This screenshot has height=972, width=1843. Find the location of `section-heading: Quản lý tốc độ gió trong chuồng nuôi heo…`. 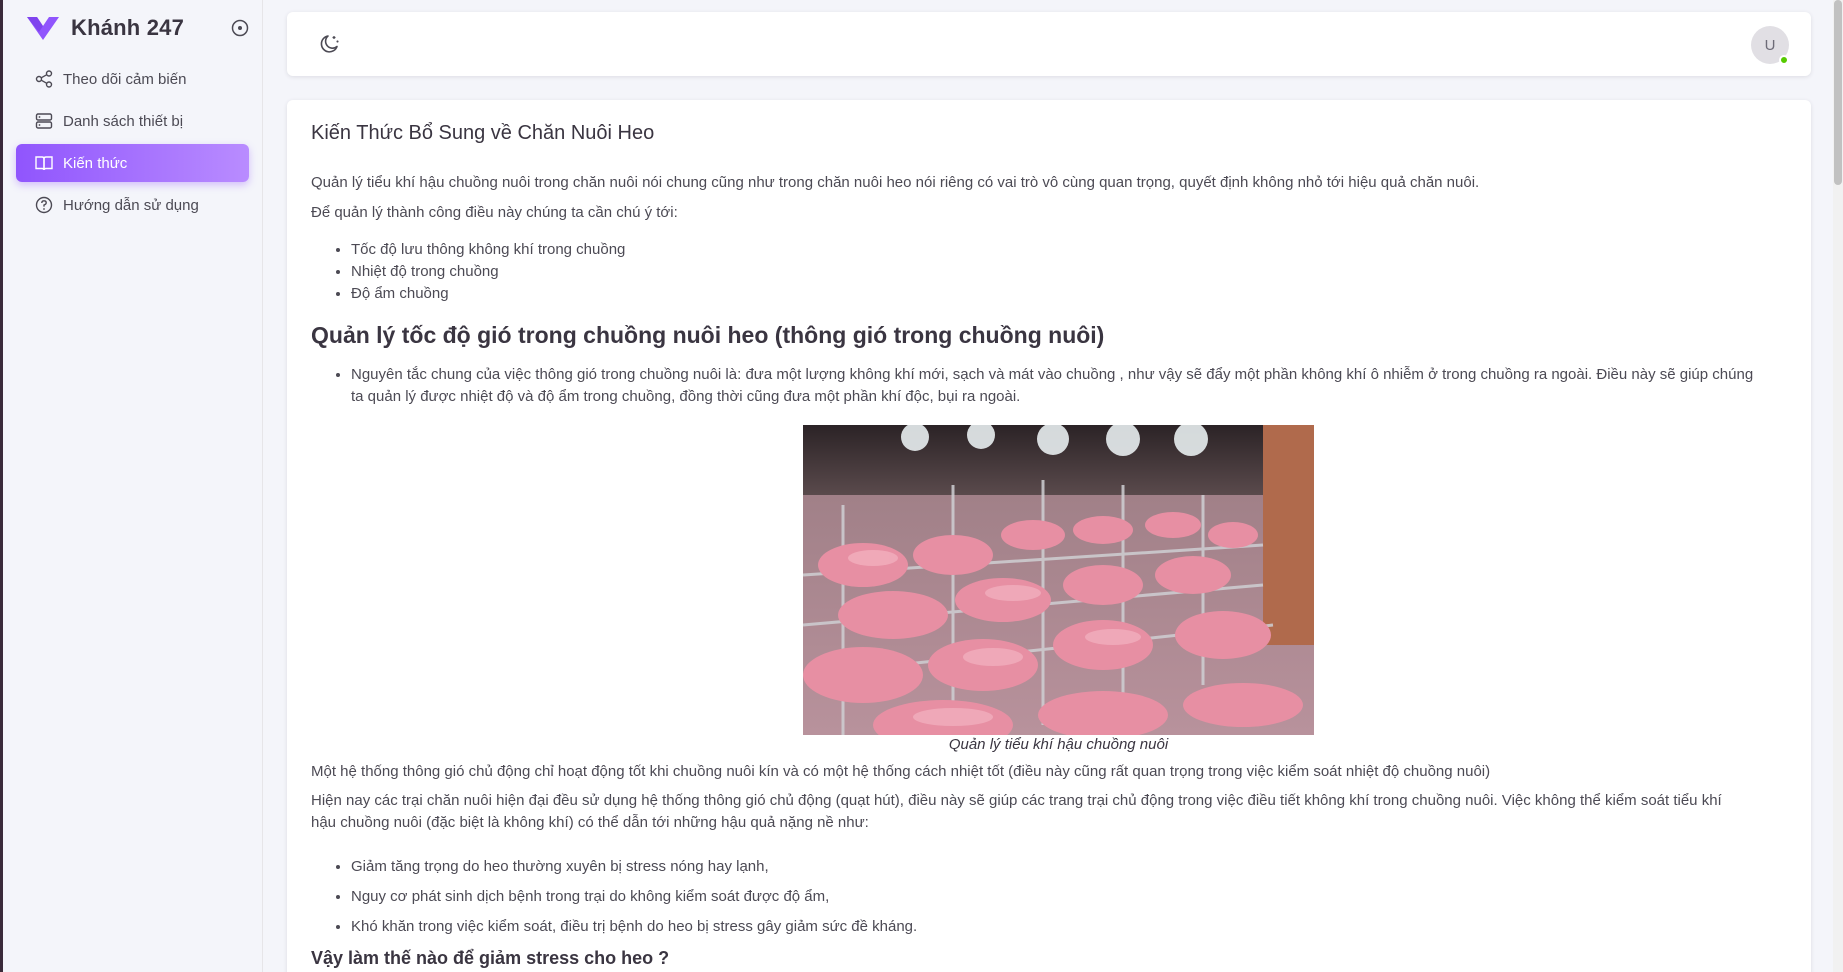

section-heading: Quản lý tốc độ gió trong chuồng nuôi heo… is located at coordinates (708, 335).